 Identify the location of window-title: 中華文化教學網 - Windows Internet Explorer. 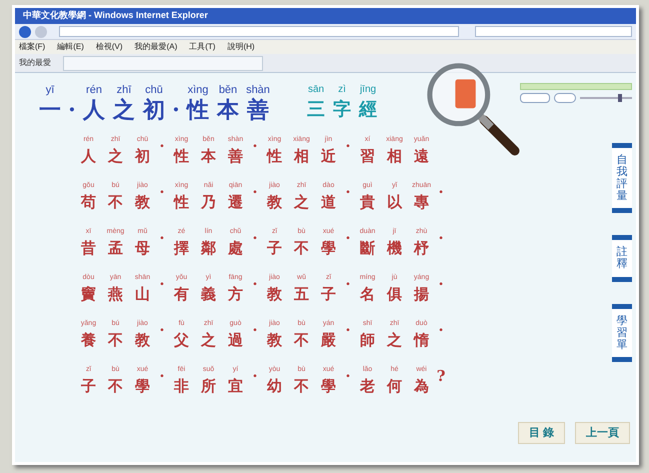
(115, 15).